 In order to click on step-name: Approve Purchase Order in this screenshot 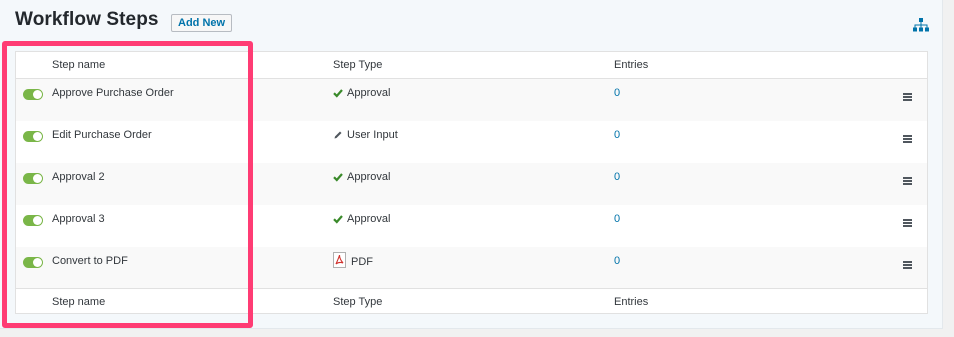, I will do `click(113, 93)`.